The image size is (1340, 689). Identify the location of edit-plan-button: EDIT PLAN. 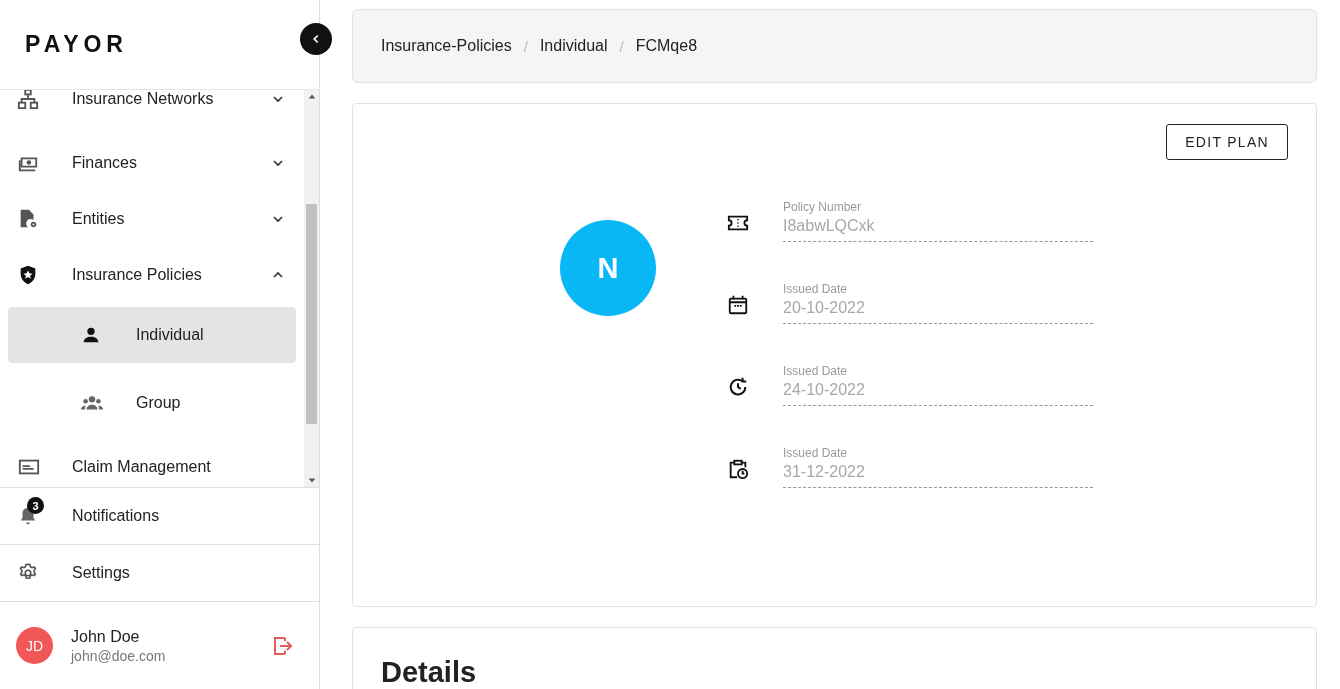
(1227, 142).